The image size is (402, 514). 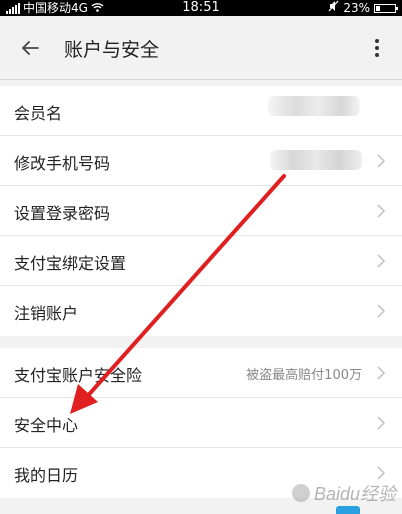 I want to click on more-button, so click(x=377, y=48).